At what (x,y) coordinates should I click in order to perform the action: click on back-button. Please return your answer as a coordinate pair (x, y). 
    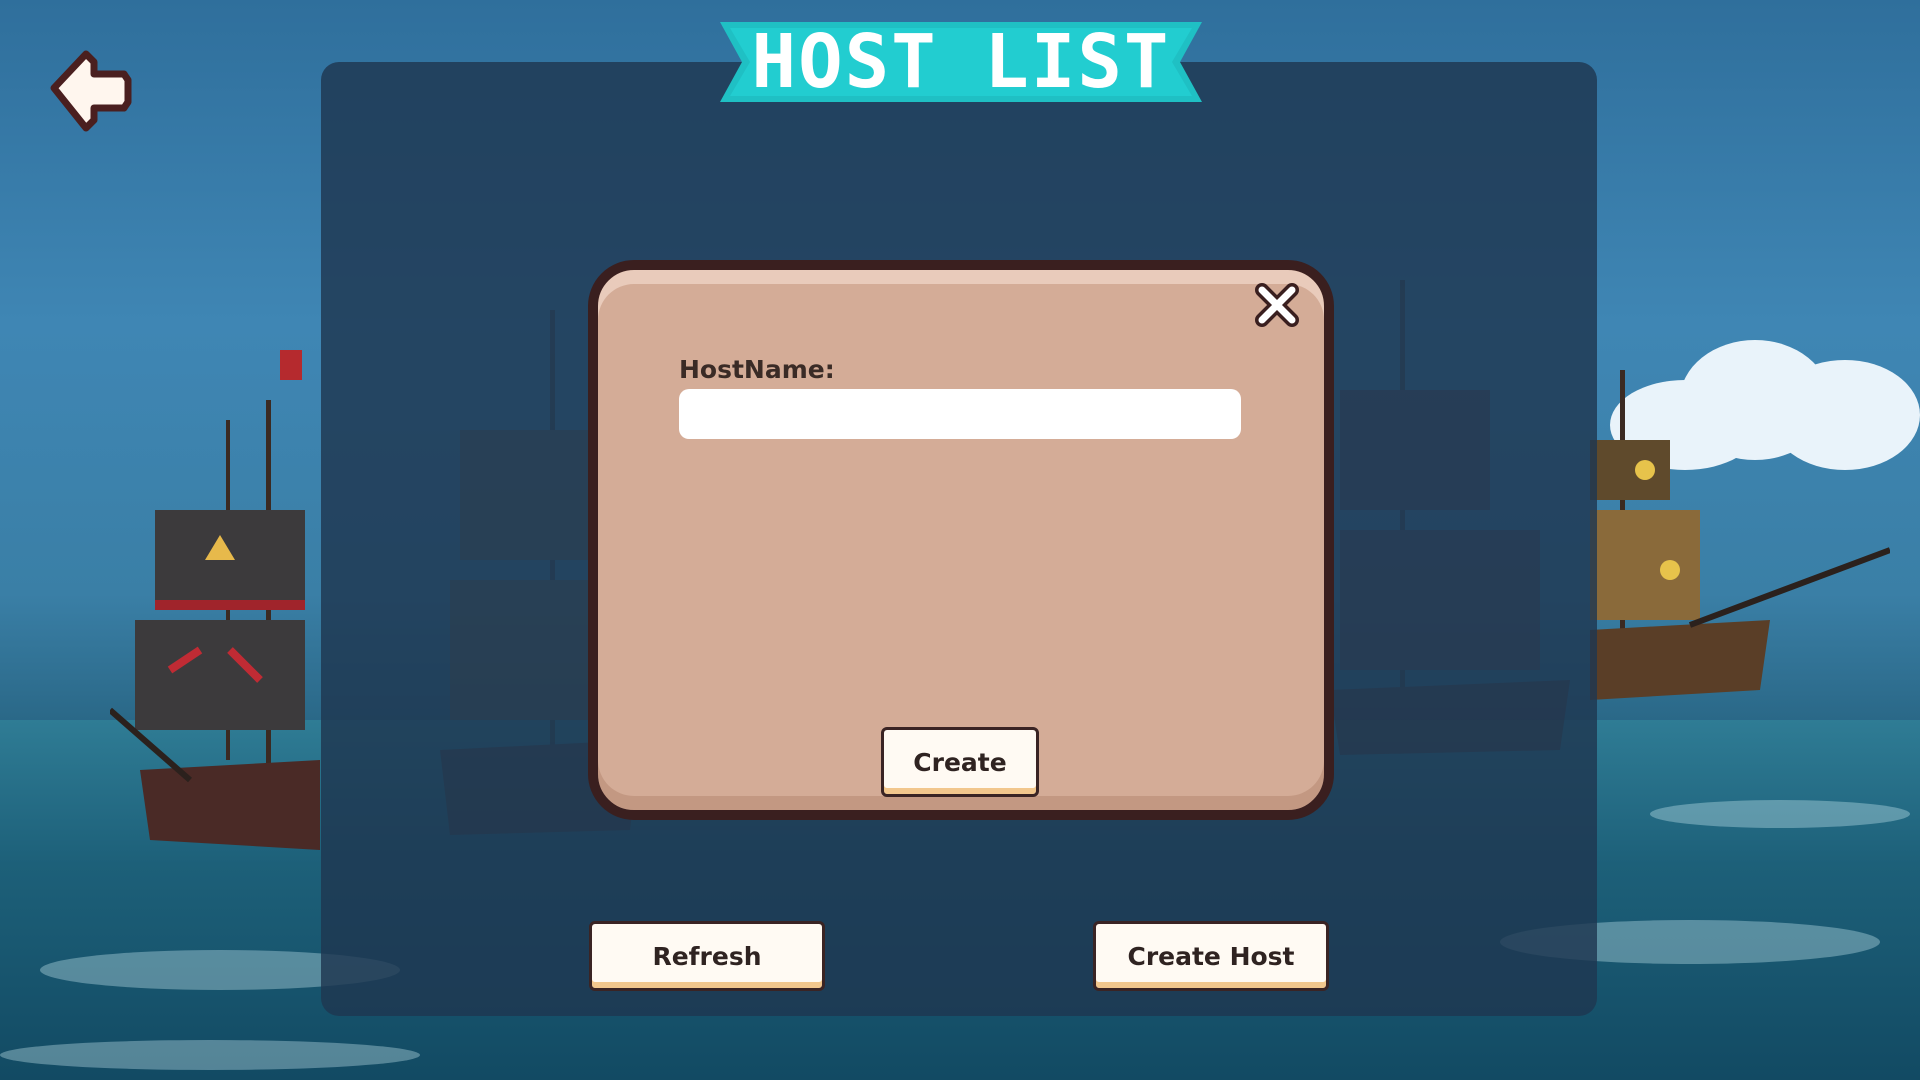
    Looking at the image, I should click on (90, 90).